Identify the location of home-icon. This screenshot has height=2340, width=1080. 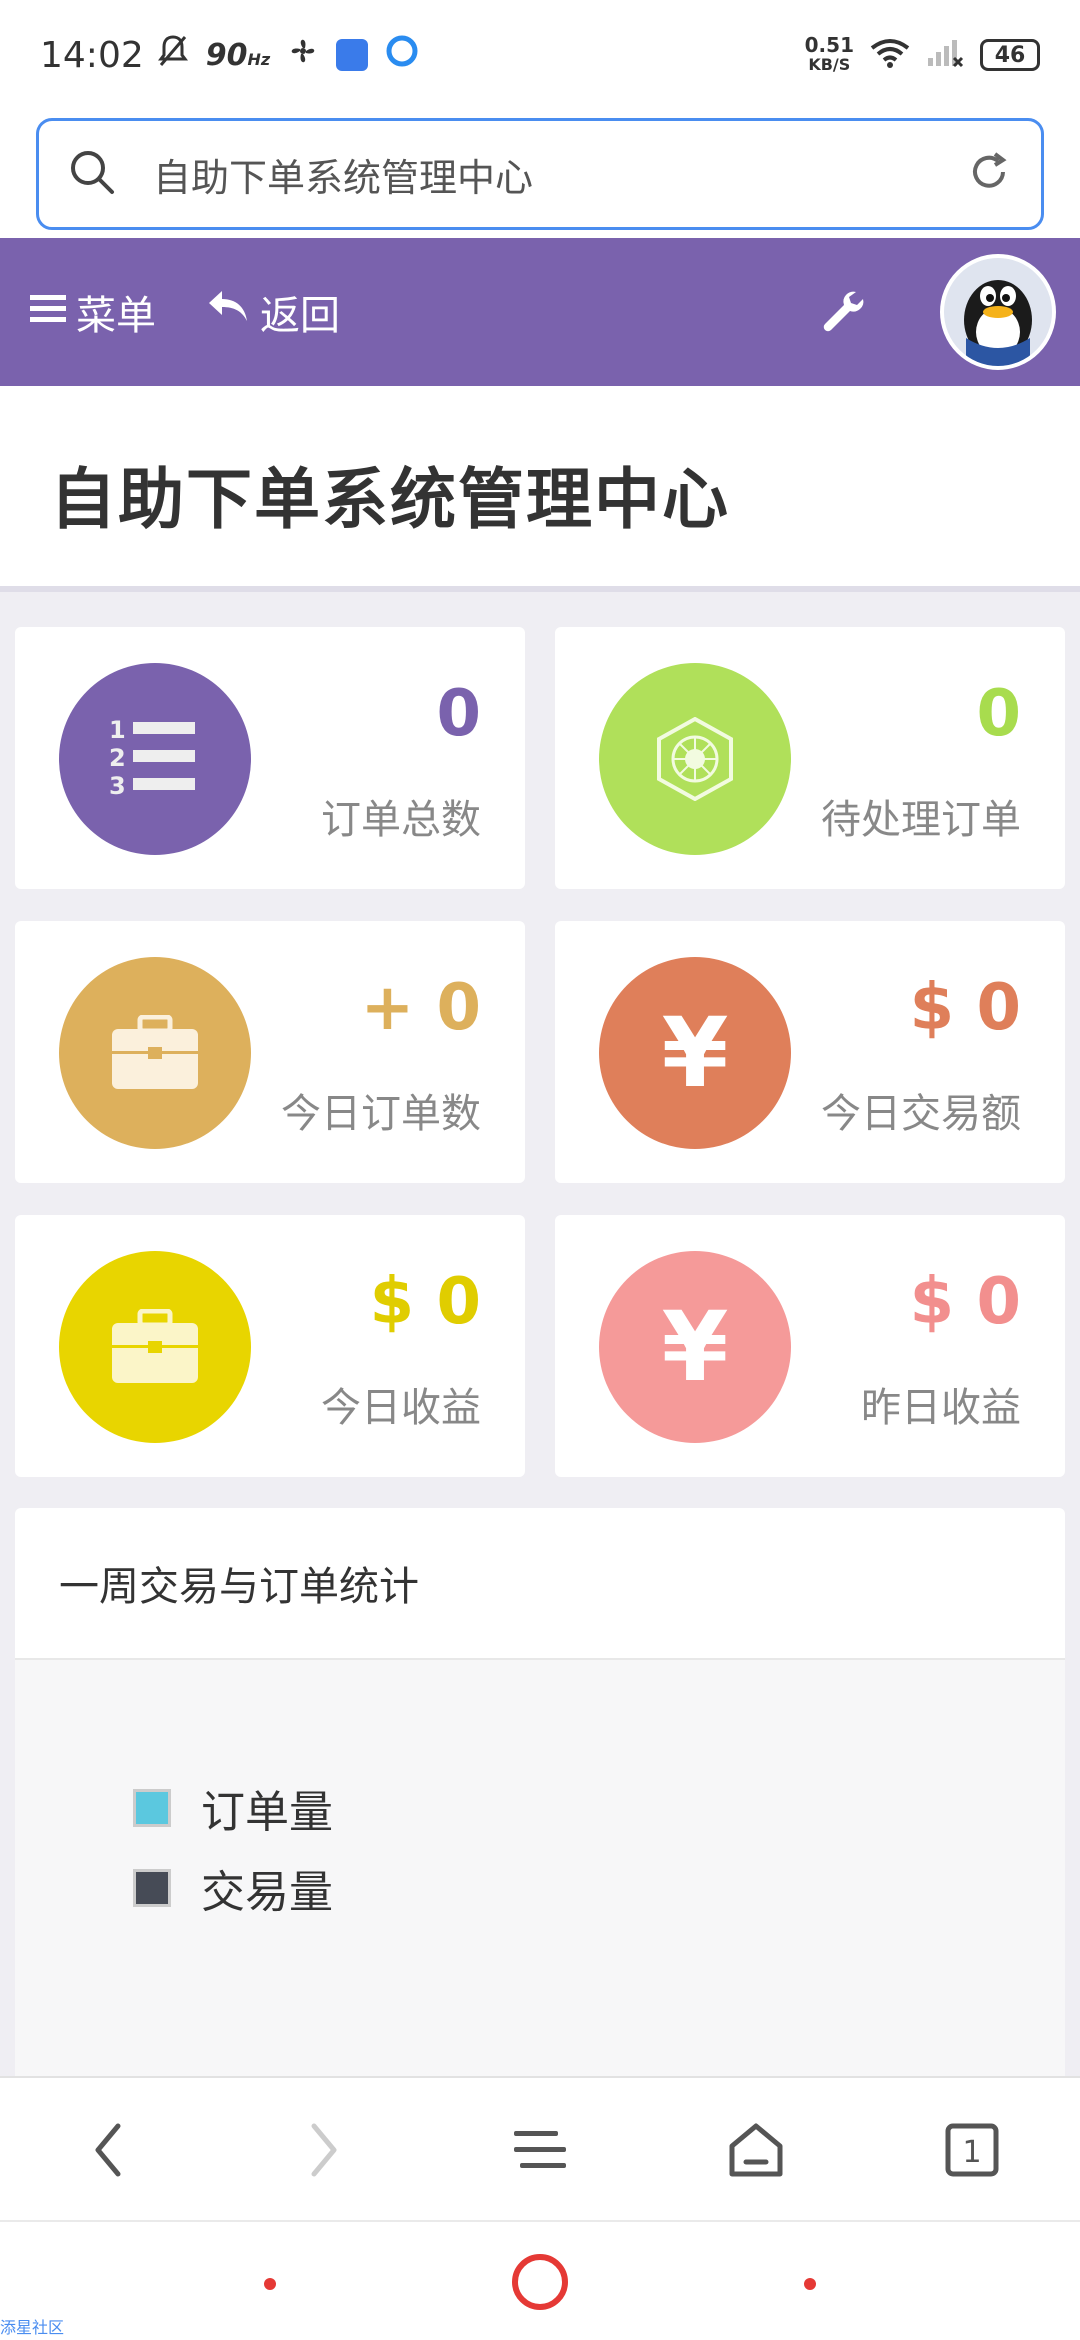
(756, 2150).